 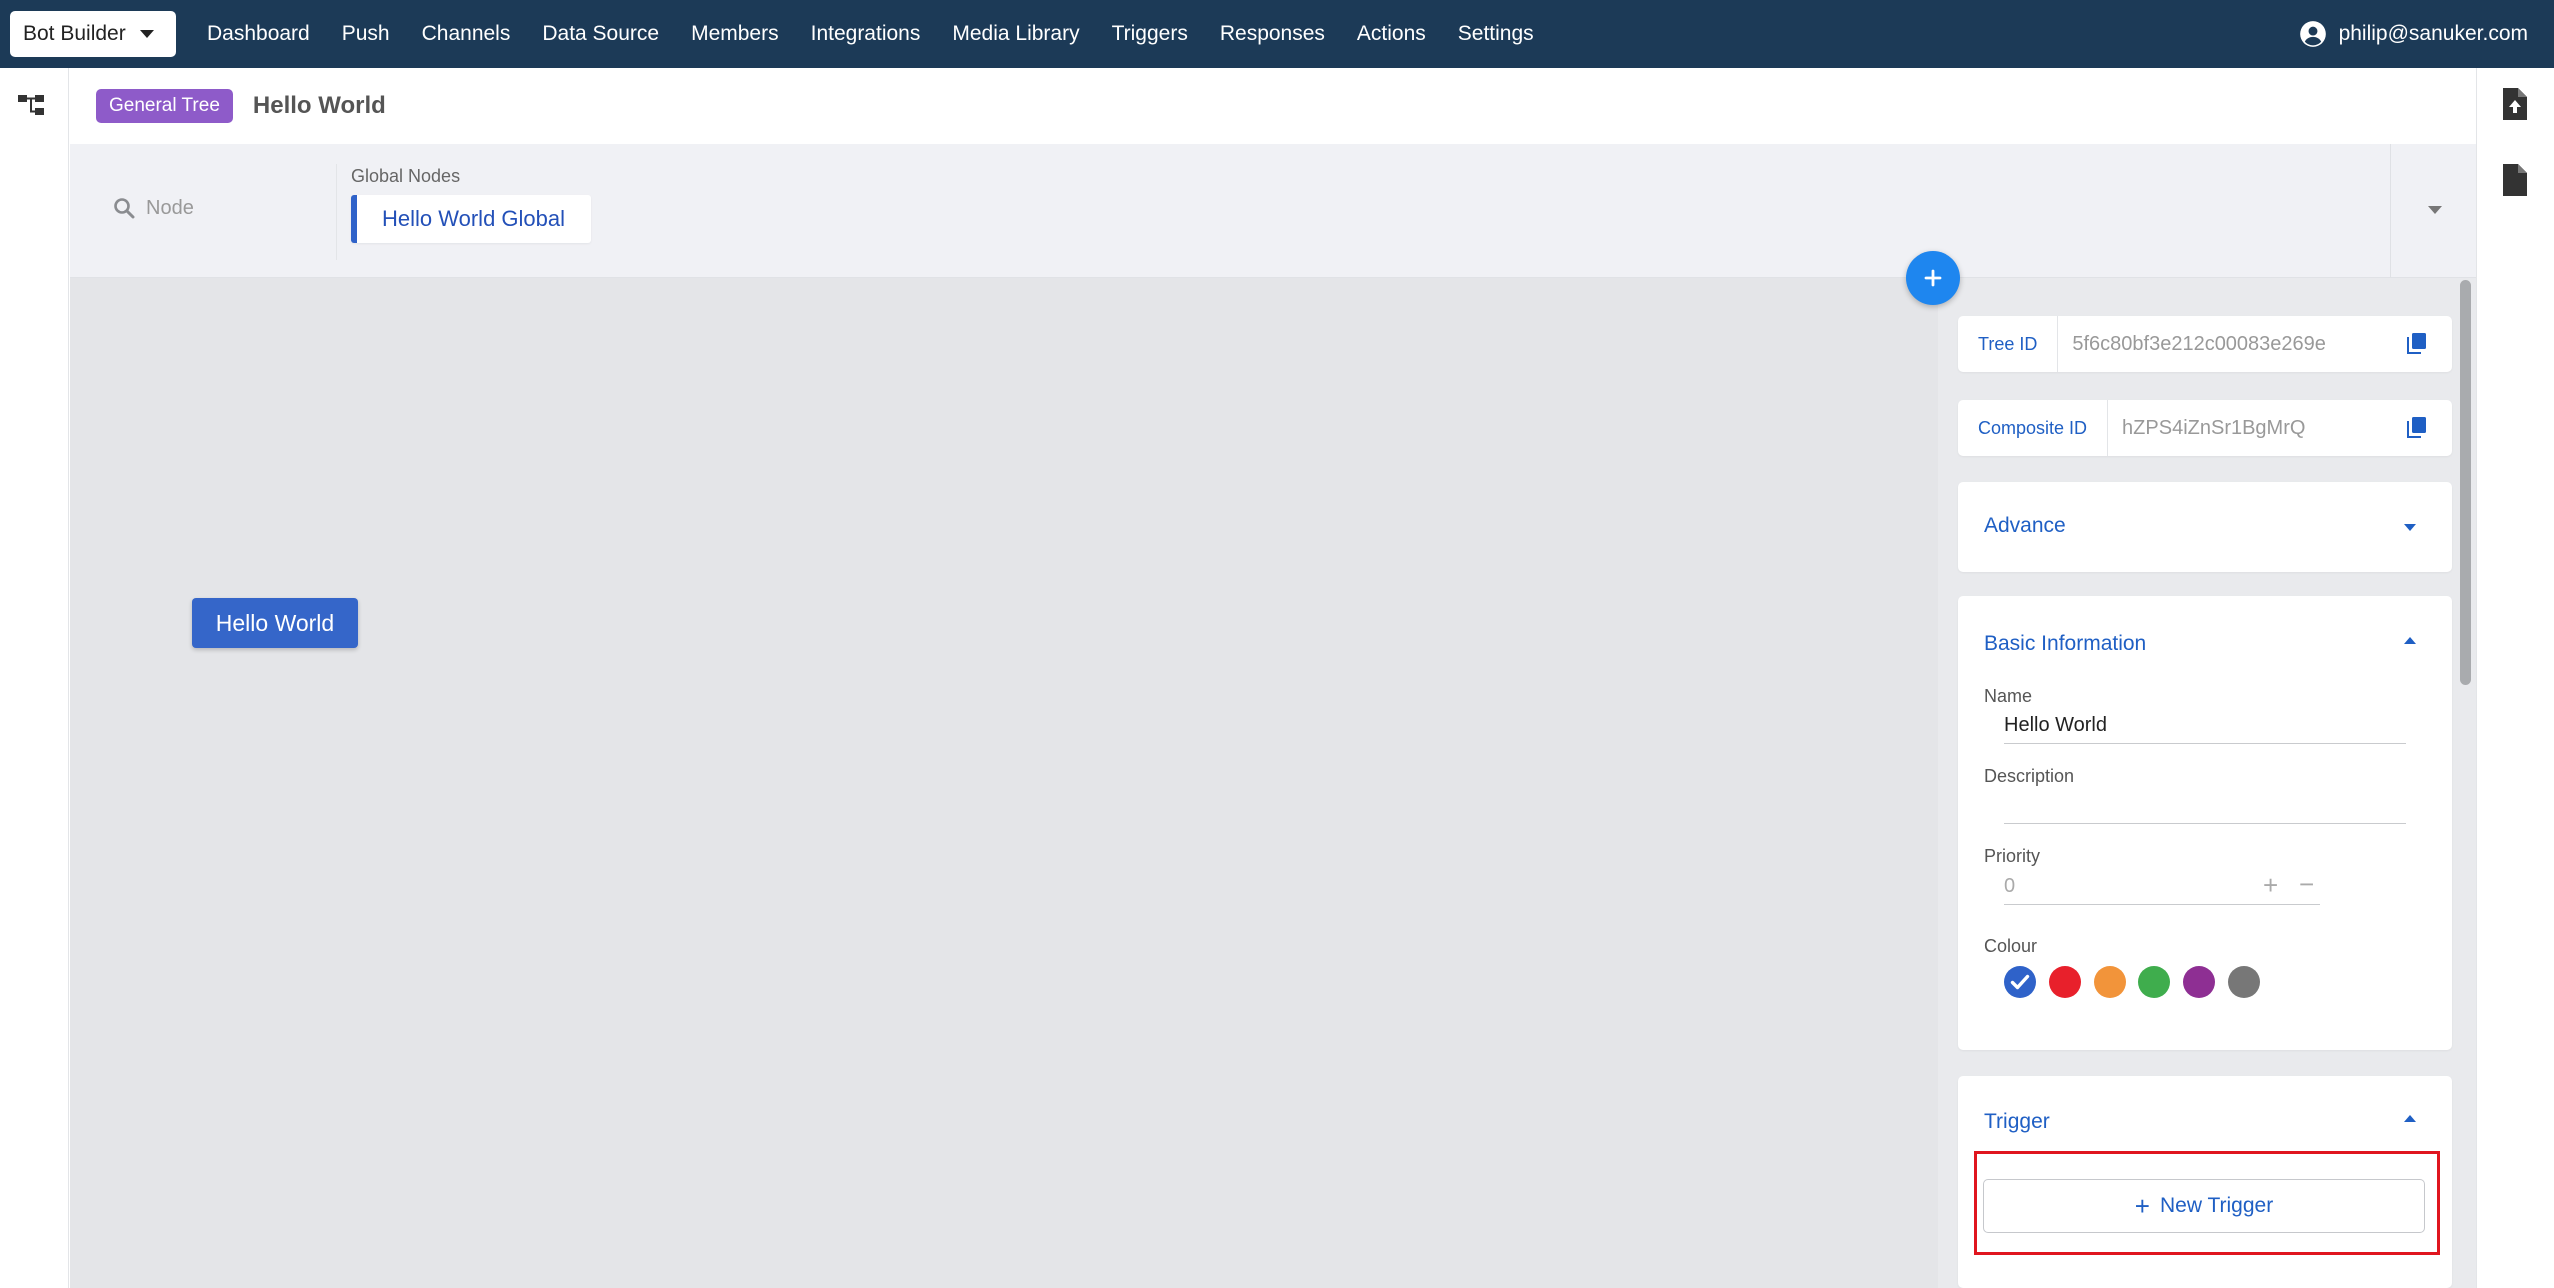 I want to click on colour-label: Colour, so click(x=2011, y=946).